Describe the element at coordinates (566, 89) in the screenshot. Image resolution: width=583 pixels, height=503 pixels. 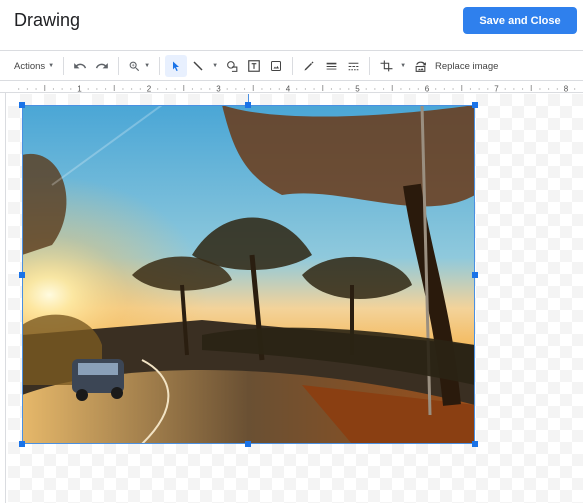
I see `ruler-label: 8` at that location.